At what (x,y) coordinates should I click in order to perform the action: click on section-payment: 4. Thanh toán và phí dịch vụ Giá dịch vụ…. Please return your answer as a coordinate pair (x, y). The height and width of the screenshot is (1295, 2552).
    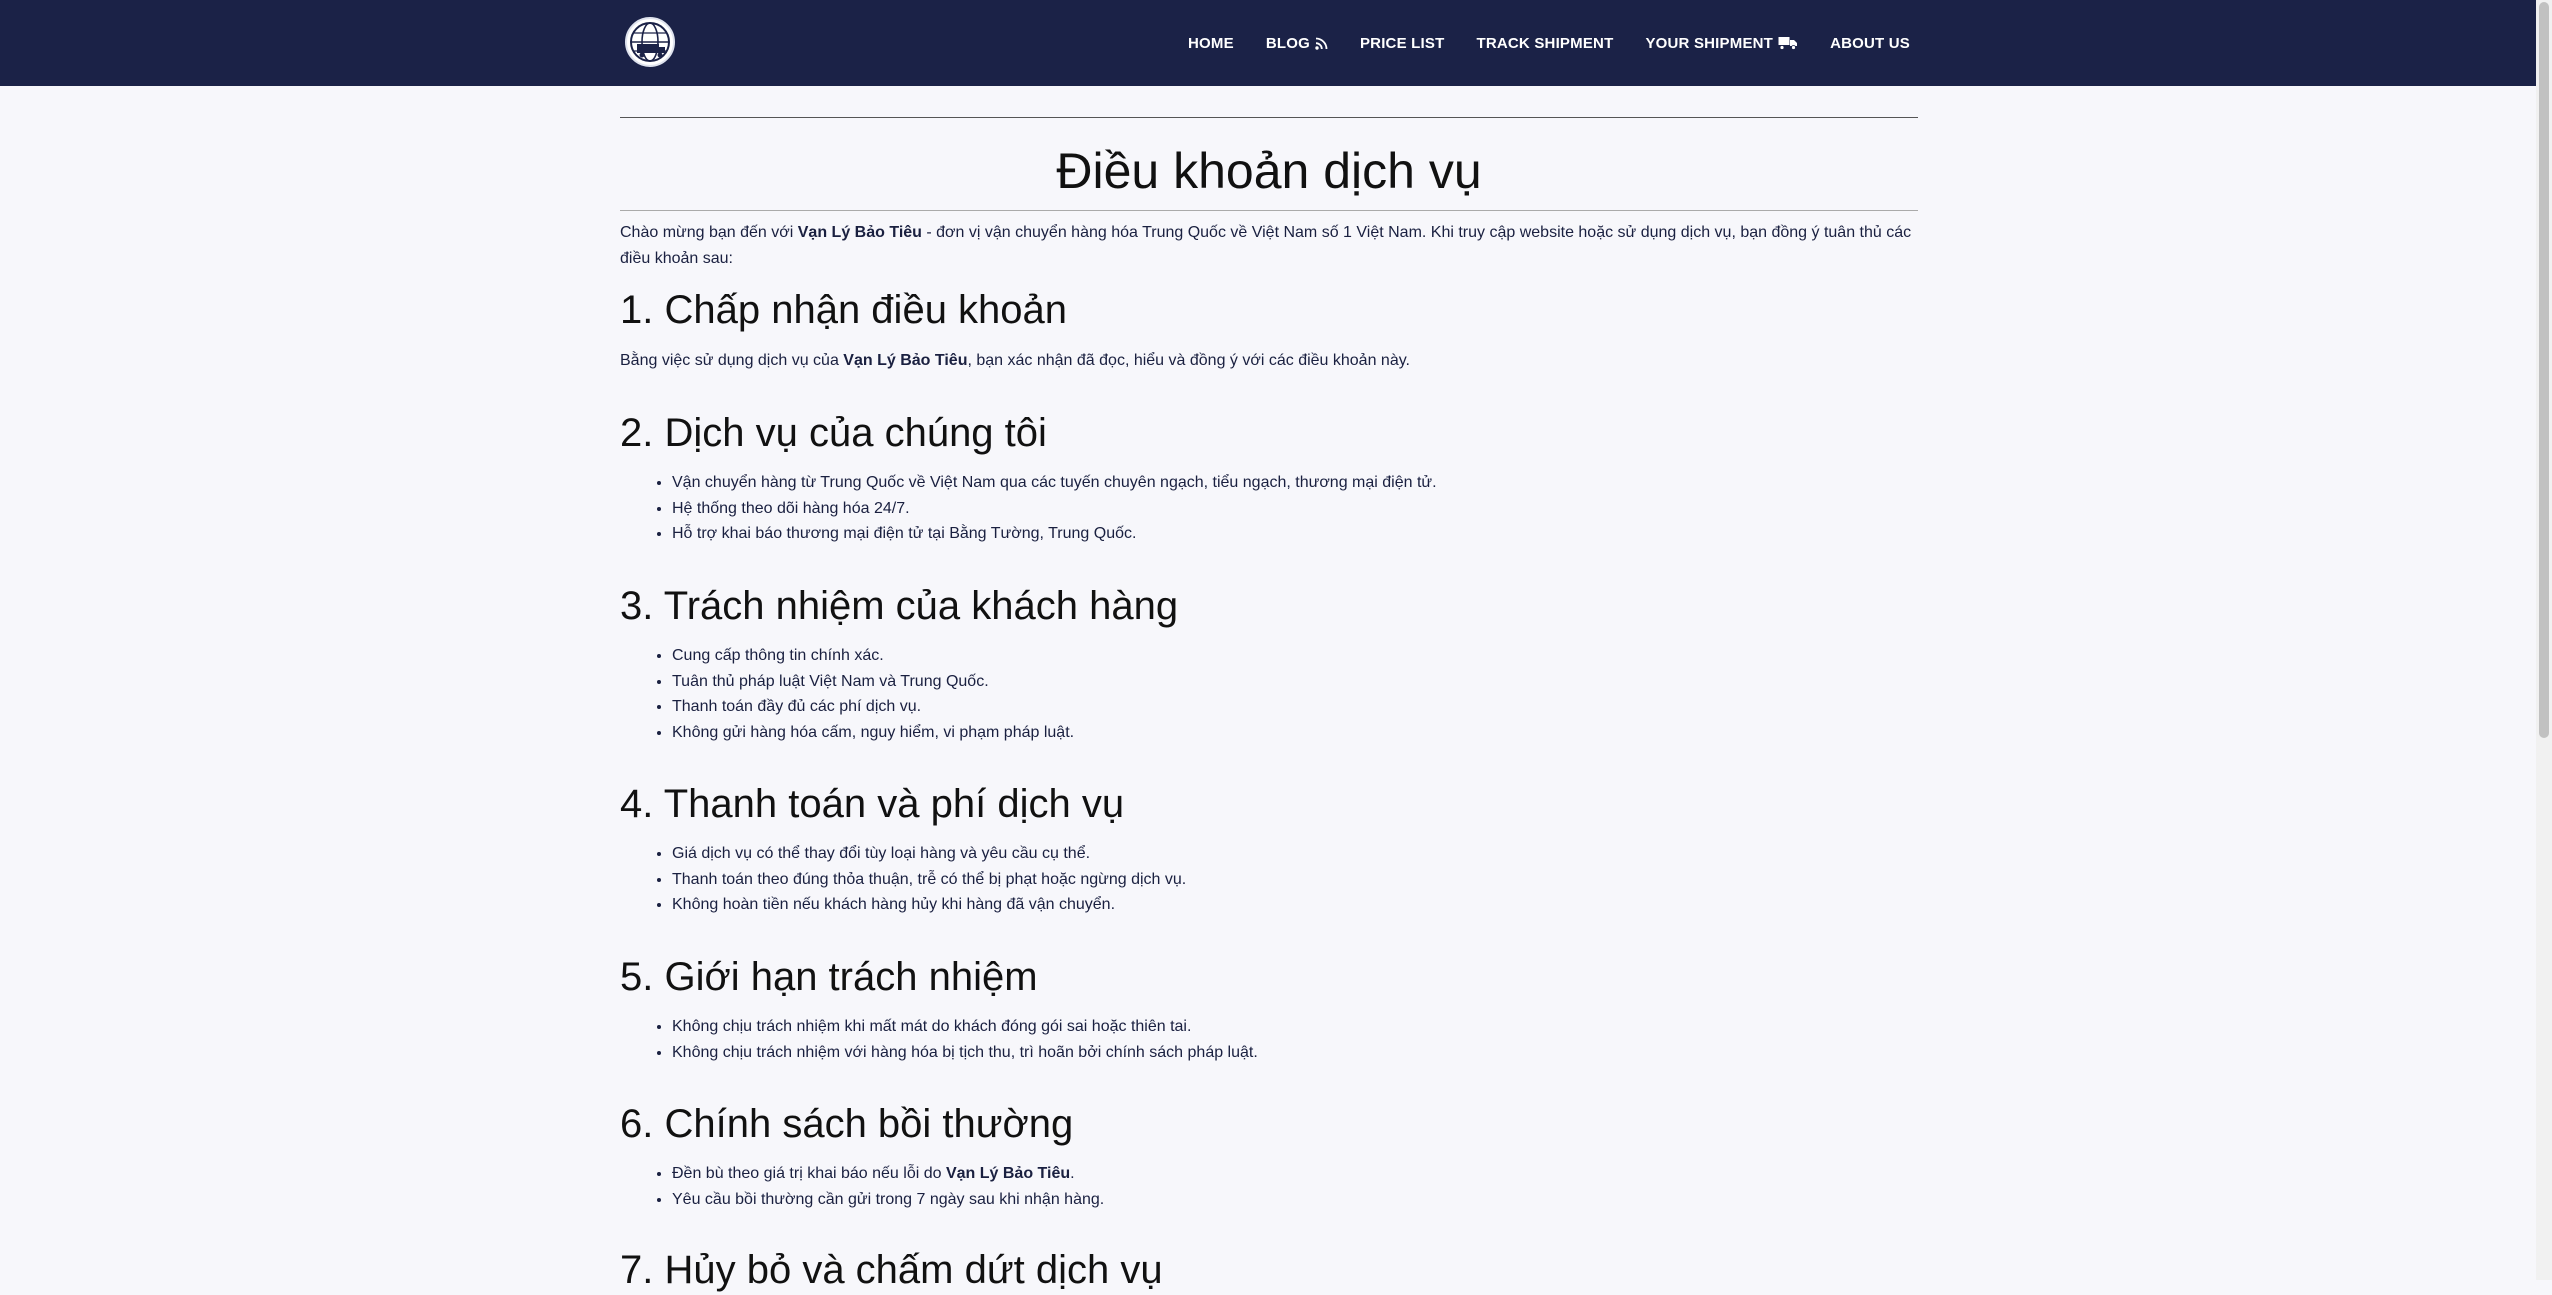
    Looking at the image, I should click on (1269, 848).